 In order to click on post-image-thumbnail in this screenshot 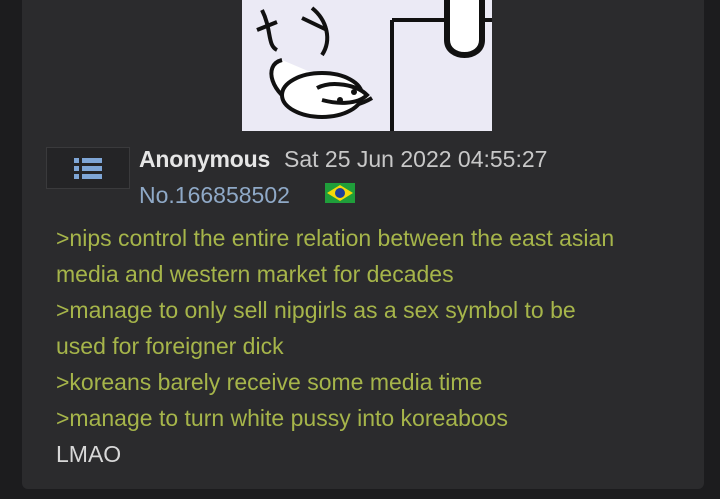, I will do `click(367, 65)`.